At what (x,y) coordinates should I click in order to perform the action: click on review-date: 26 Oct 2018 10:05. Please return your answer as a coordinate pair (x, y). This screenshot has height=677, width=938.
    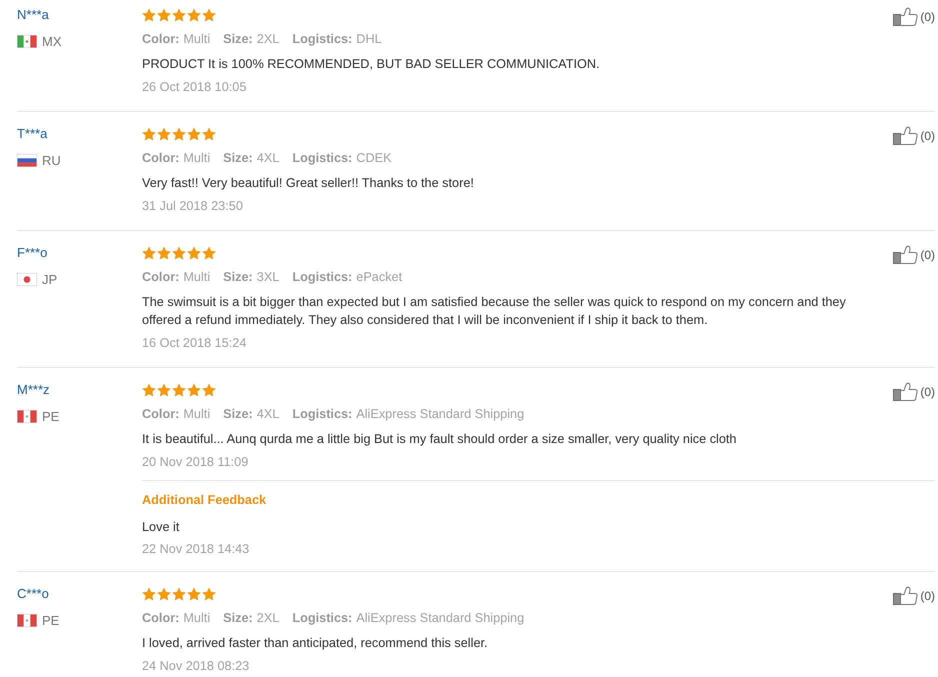
    Looking at the image, I should click on (195, 87).